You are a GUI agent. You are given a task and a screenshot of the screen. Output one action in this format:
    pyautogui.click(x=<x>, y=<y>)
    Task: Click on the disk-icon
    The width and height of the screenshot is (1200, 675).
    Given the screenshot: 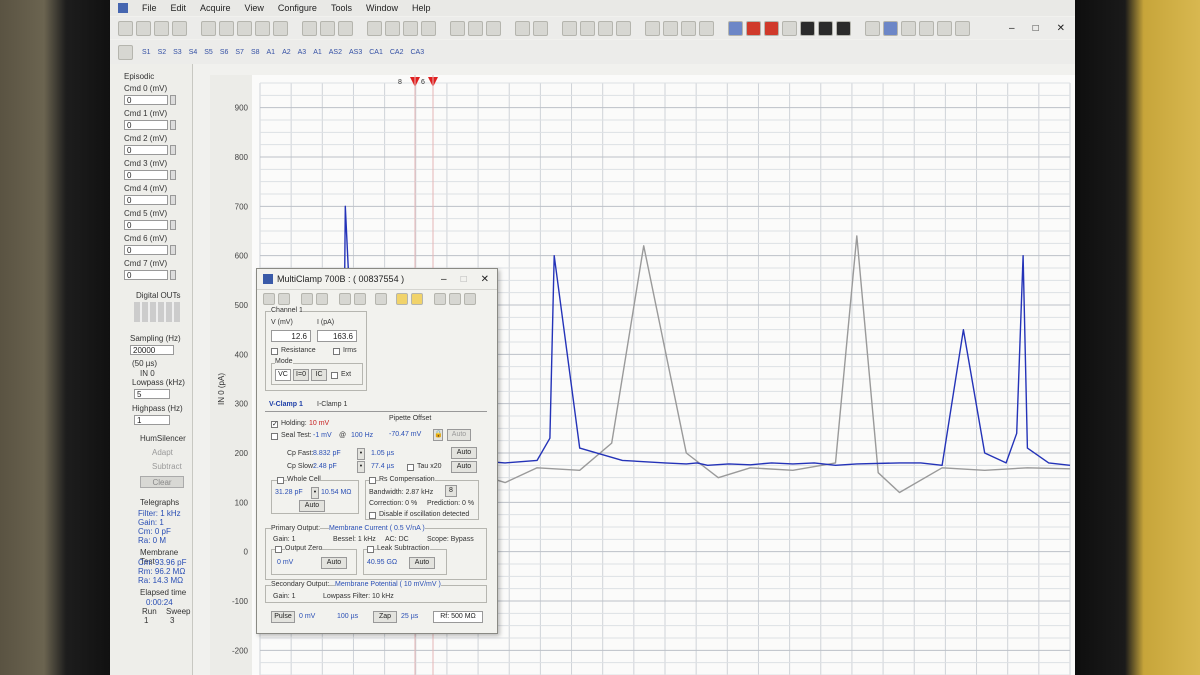 What is the action you would take?
    pyautogui.click(x=587, y=28)
    